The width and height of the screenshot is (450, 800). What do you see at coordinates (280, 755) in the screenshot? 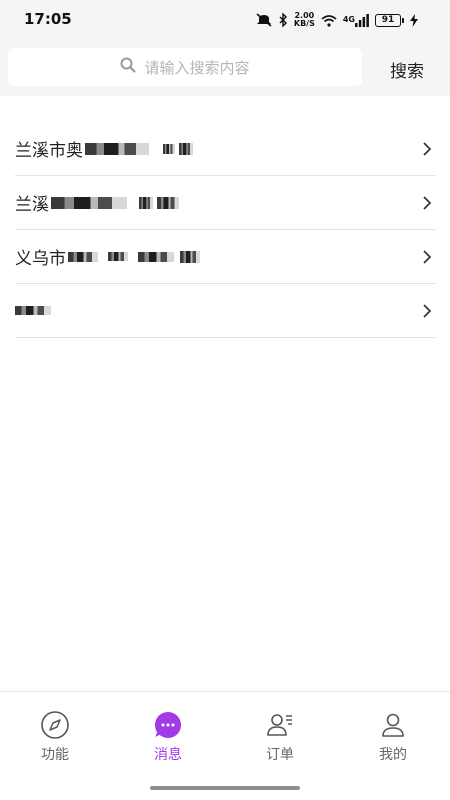
I see `tab-label: 订单` at bounding box center [280, 755].